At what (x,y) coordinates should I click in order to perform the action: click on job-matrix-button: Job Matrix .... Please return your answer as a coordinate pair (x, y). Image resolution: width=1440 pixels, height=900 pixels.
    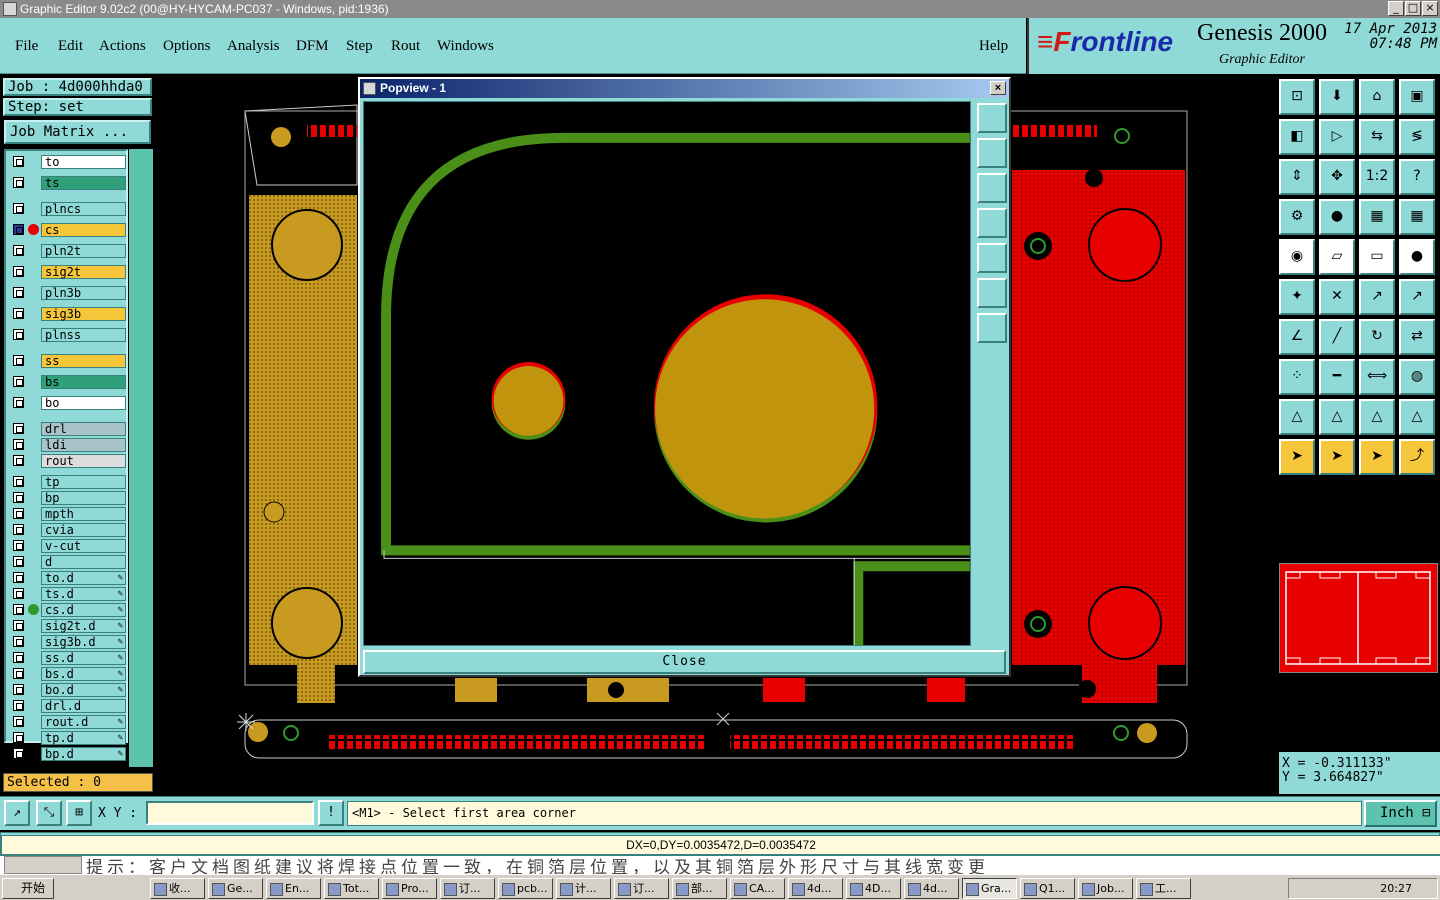
    Looking at the image, I should click on (77, 132).